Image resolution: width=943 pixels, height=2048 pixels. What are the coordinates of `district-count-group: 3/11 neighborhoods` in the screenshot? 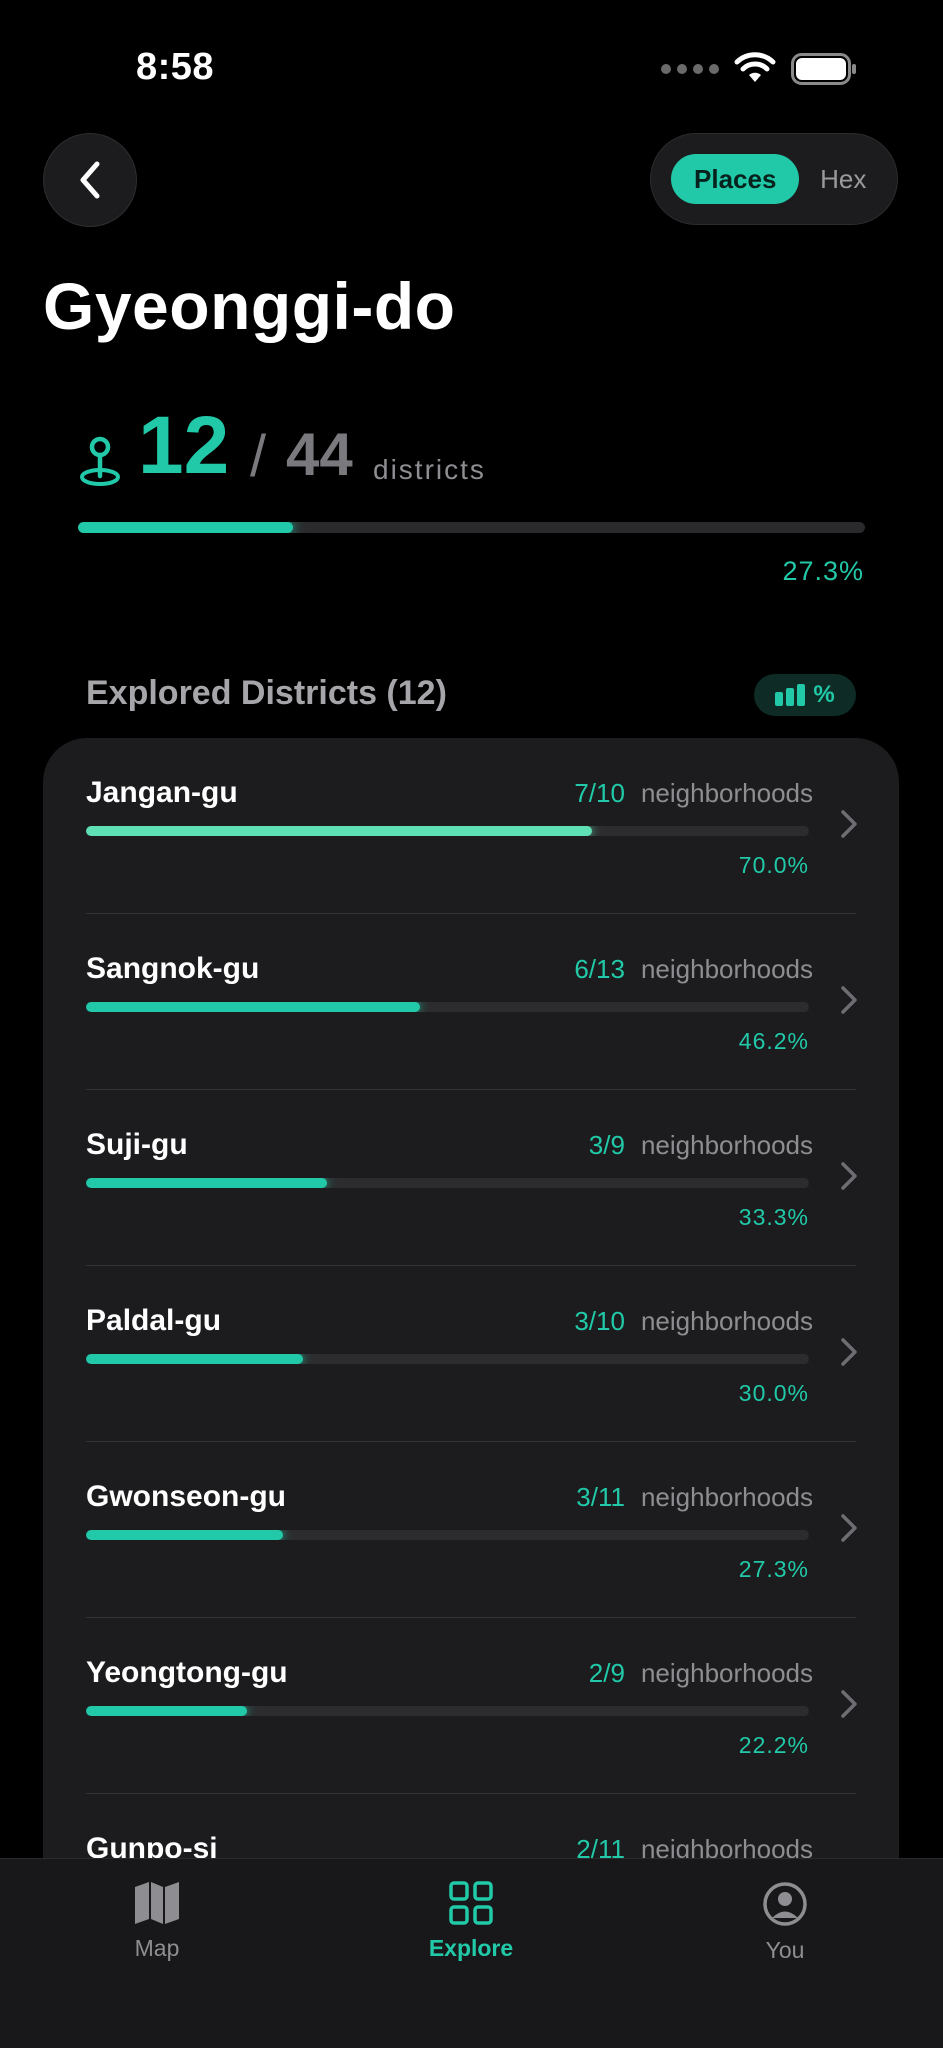 It's located at (694, 1497).